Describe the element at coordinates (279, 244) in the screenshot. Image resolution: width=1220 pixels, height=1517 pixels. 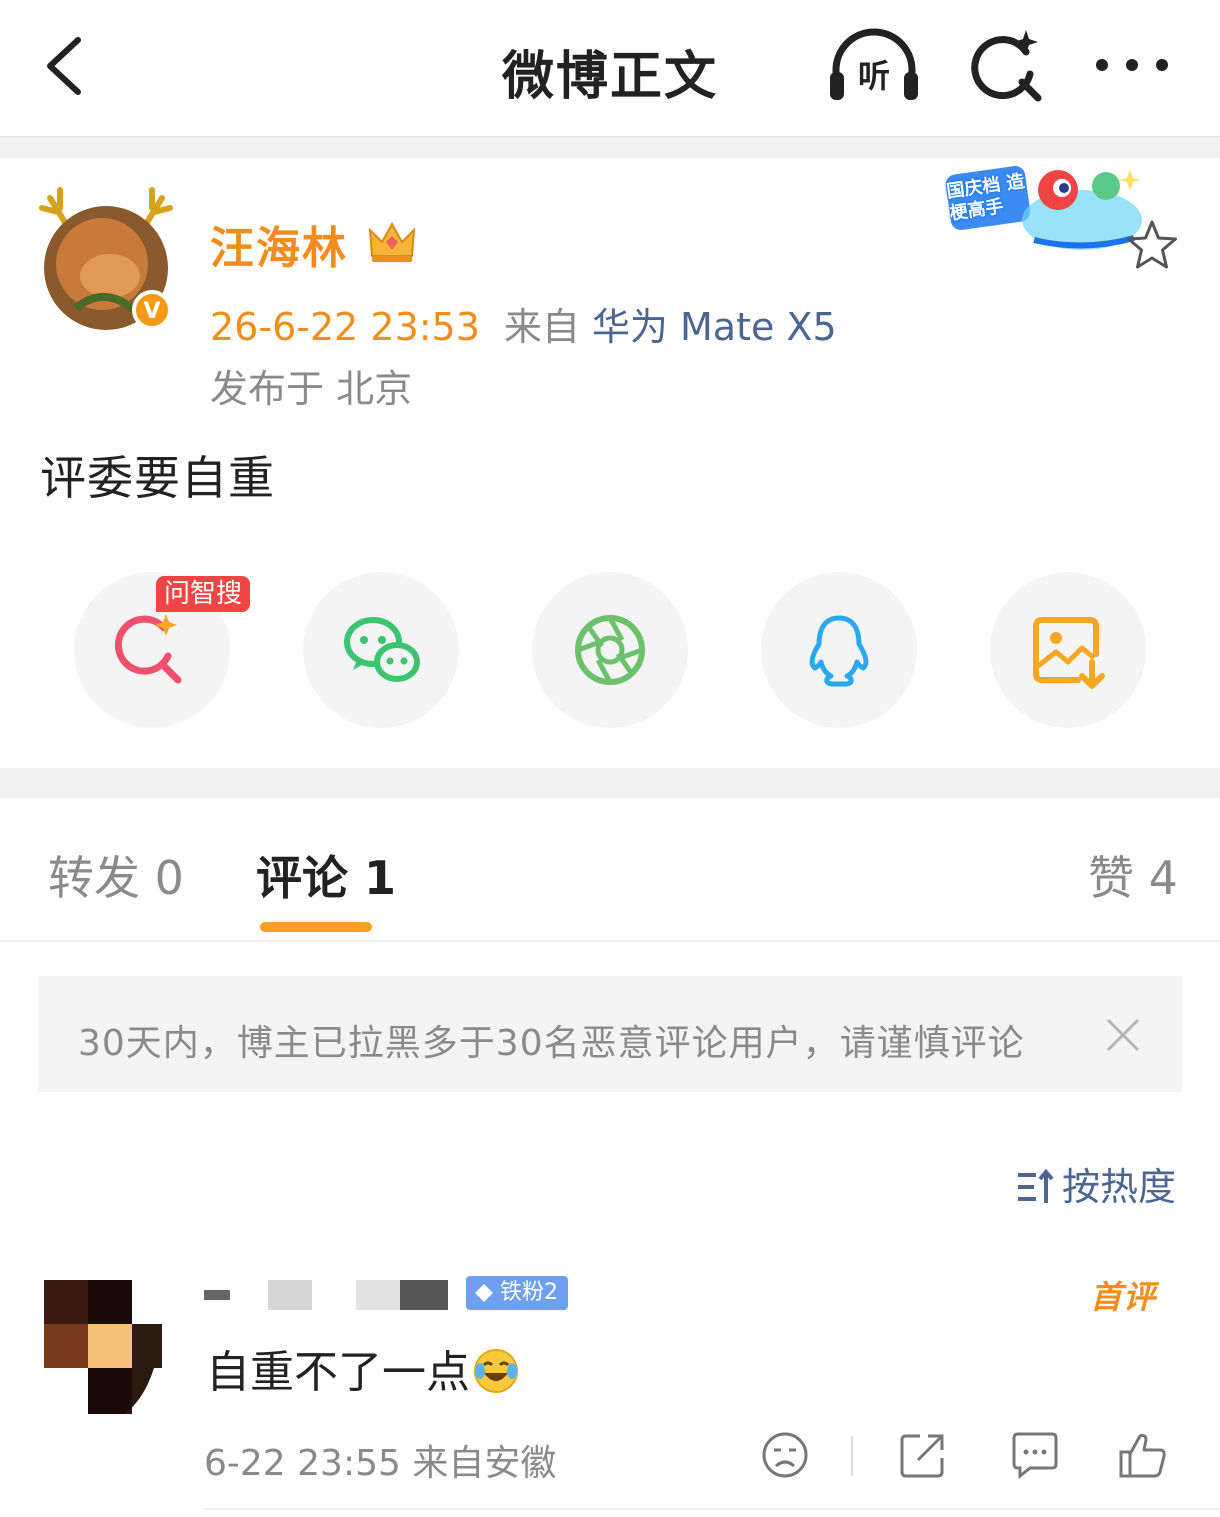
I see `author-name: 汪海林` at that location.